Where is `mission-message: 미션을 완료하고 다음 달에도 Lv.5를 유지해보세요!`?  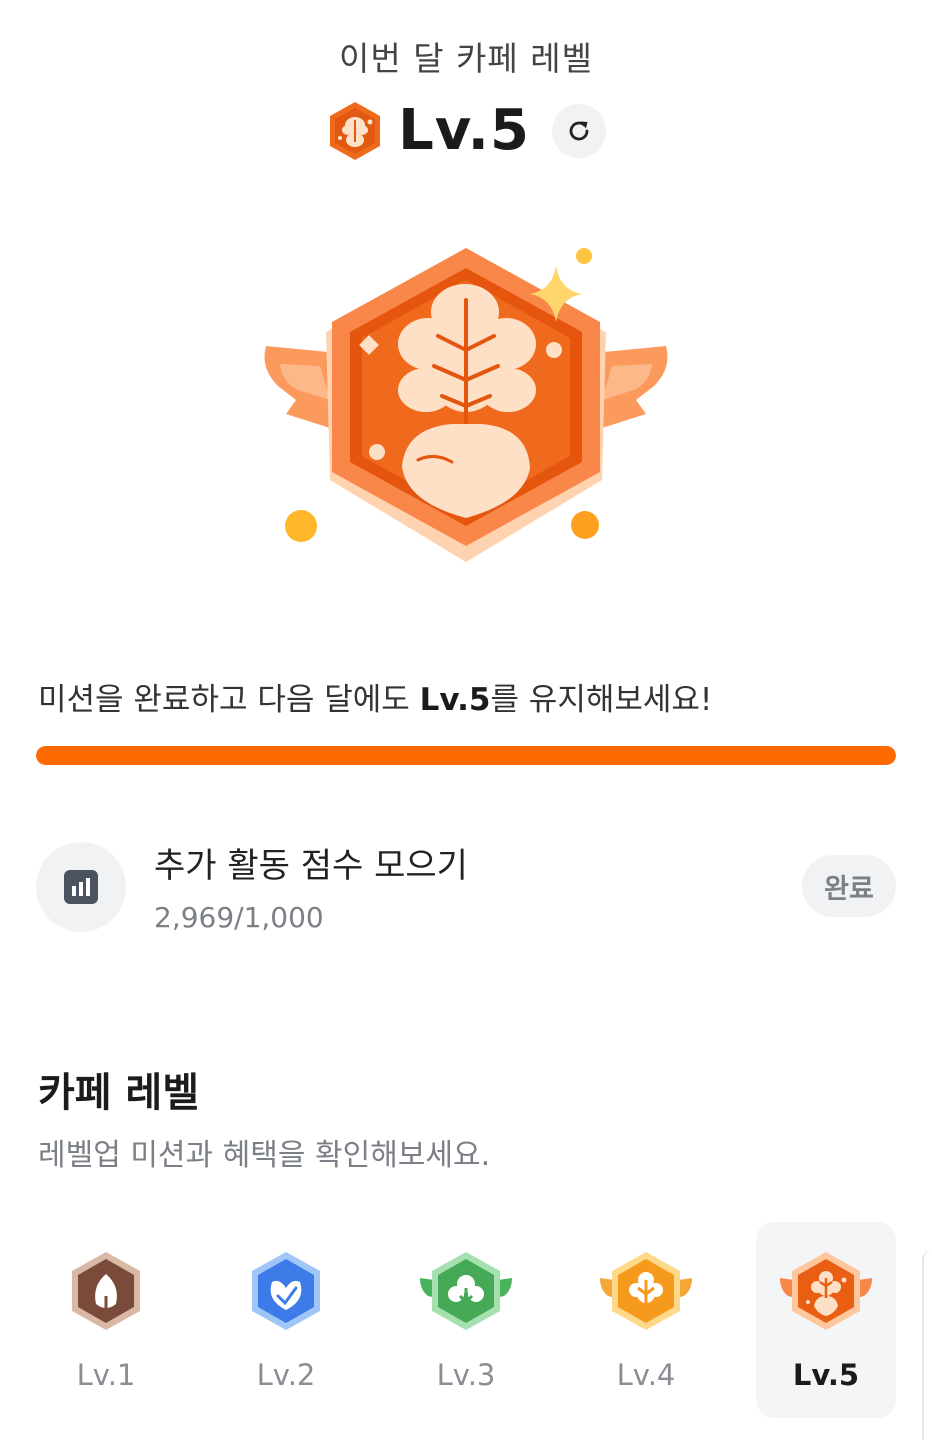 mission-message: 미션을 완료하고 다음 달에도 Lv.5를 유지해보세요! is located at coordinates (468, 696).